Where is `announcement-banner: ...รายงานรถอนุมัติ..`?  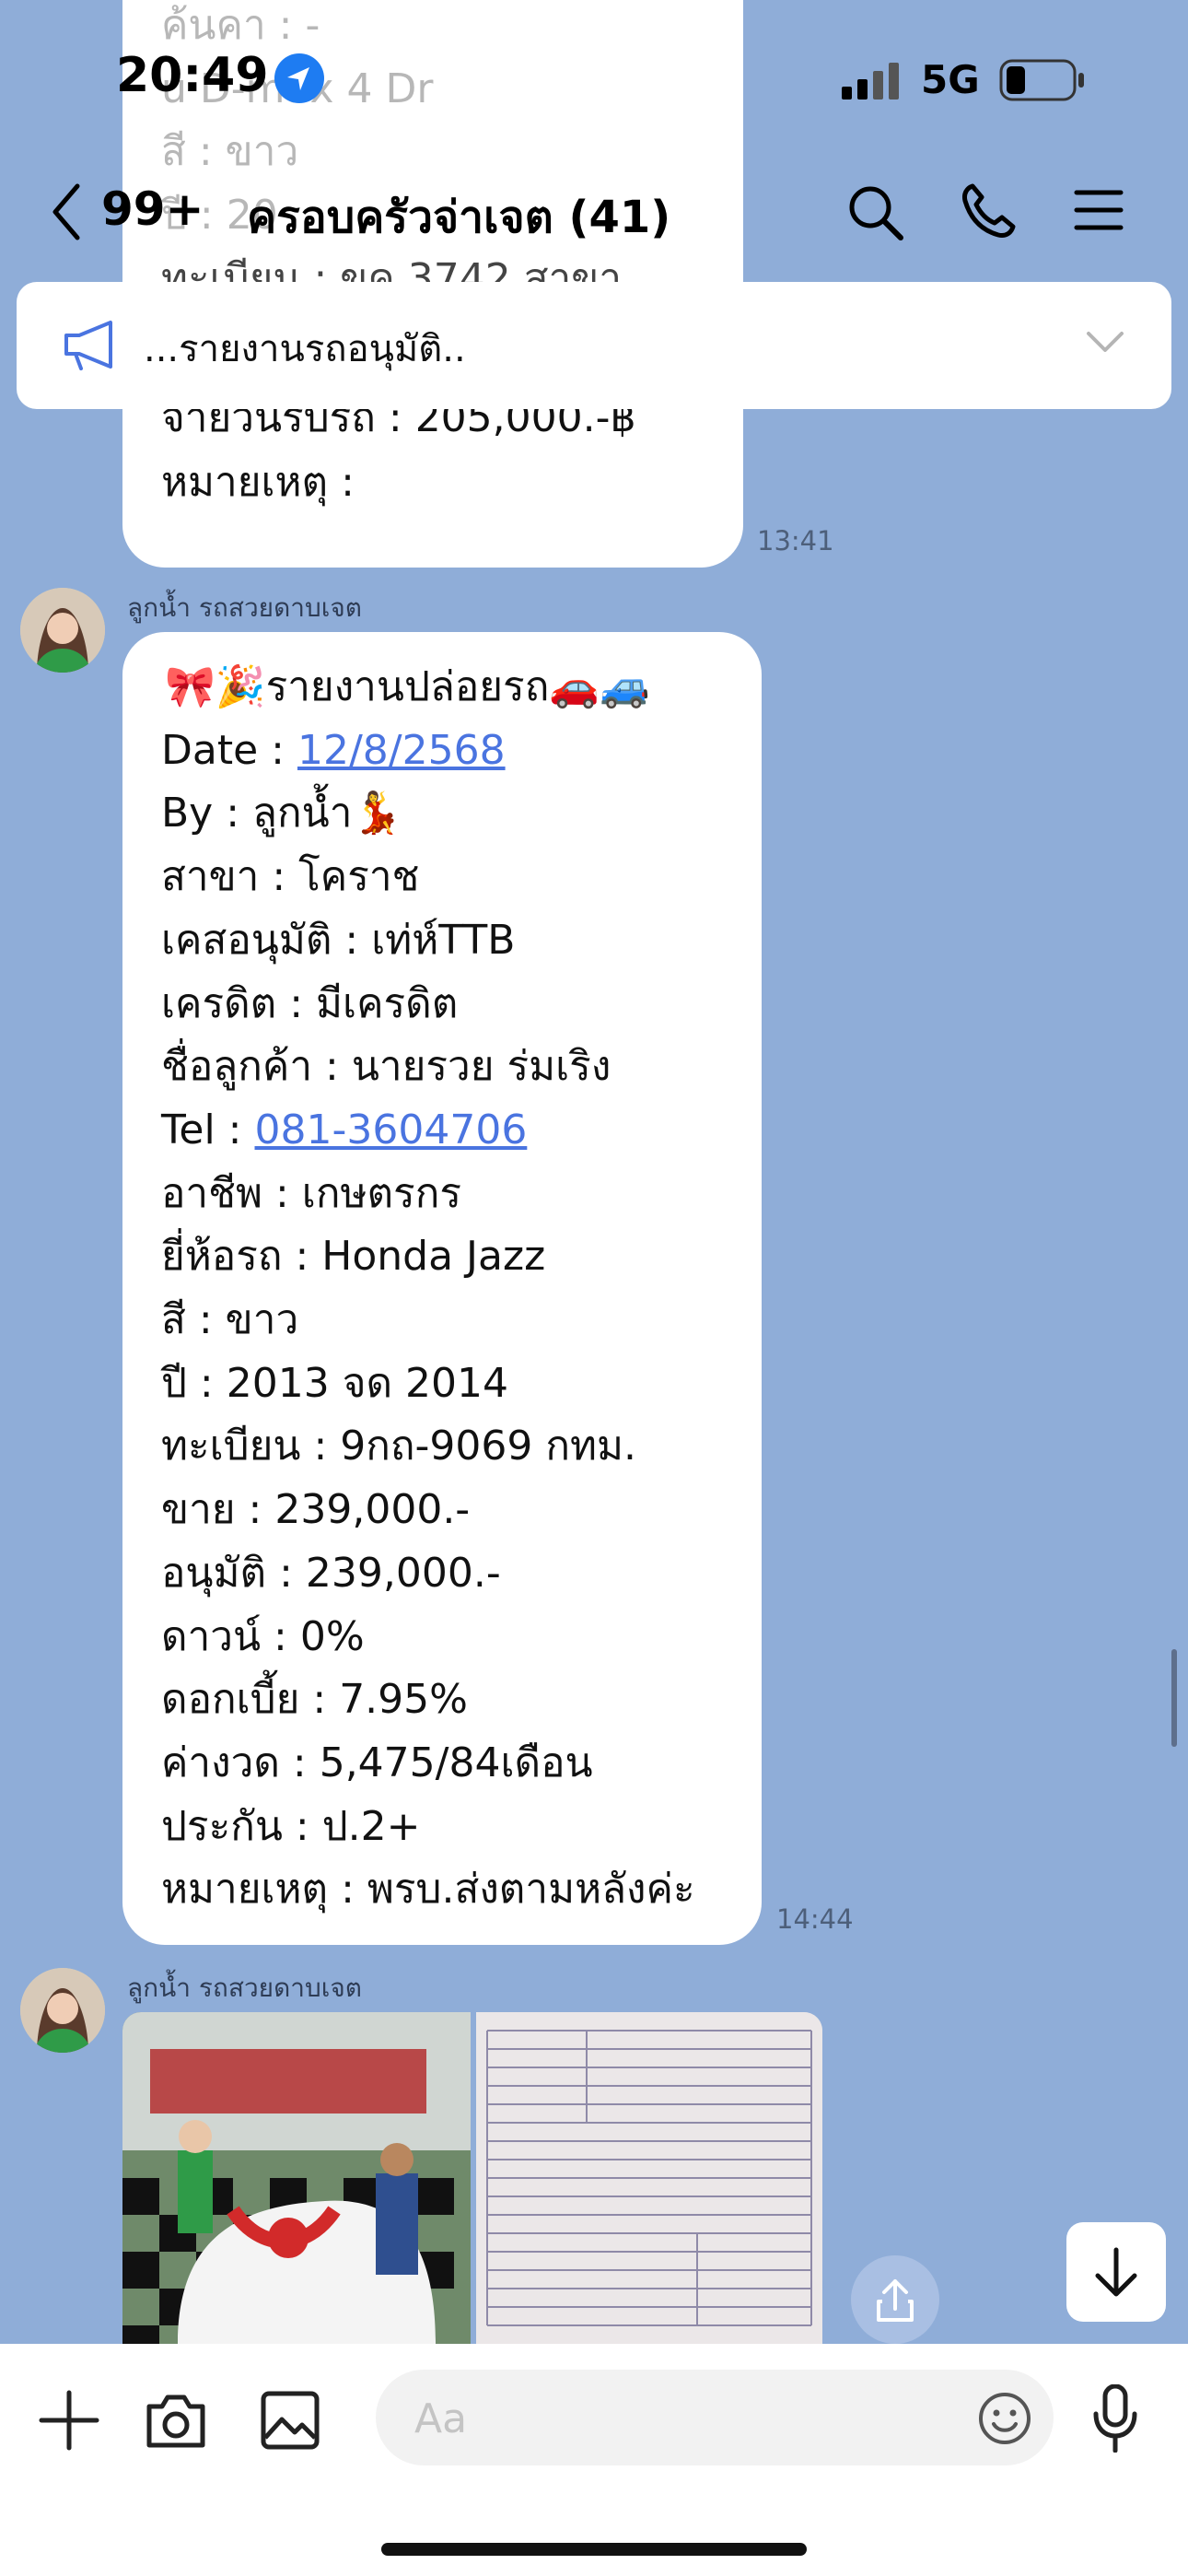 announcement-banner: ...รายงานรถอนุมัติ.. is located at coordinates (594, 345).